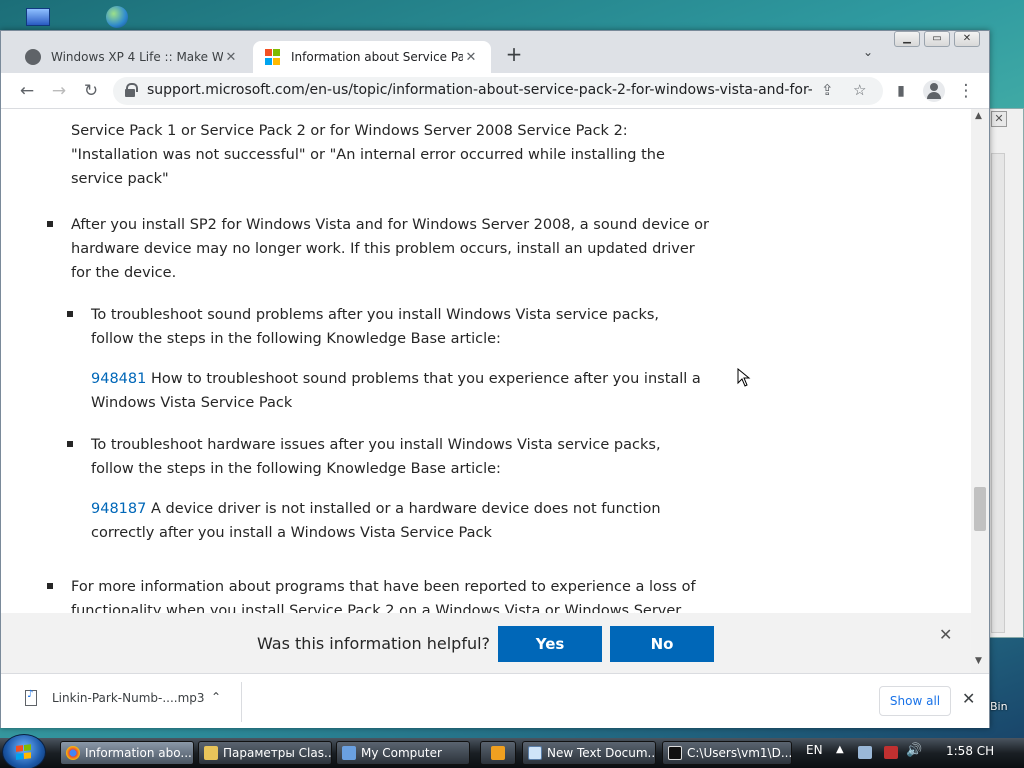 The image size is (1024, 768). Describe the element at coordinates (980, 509) in the screenshot. I see `scrollbar-thumb` at that location.